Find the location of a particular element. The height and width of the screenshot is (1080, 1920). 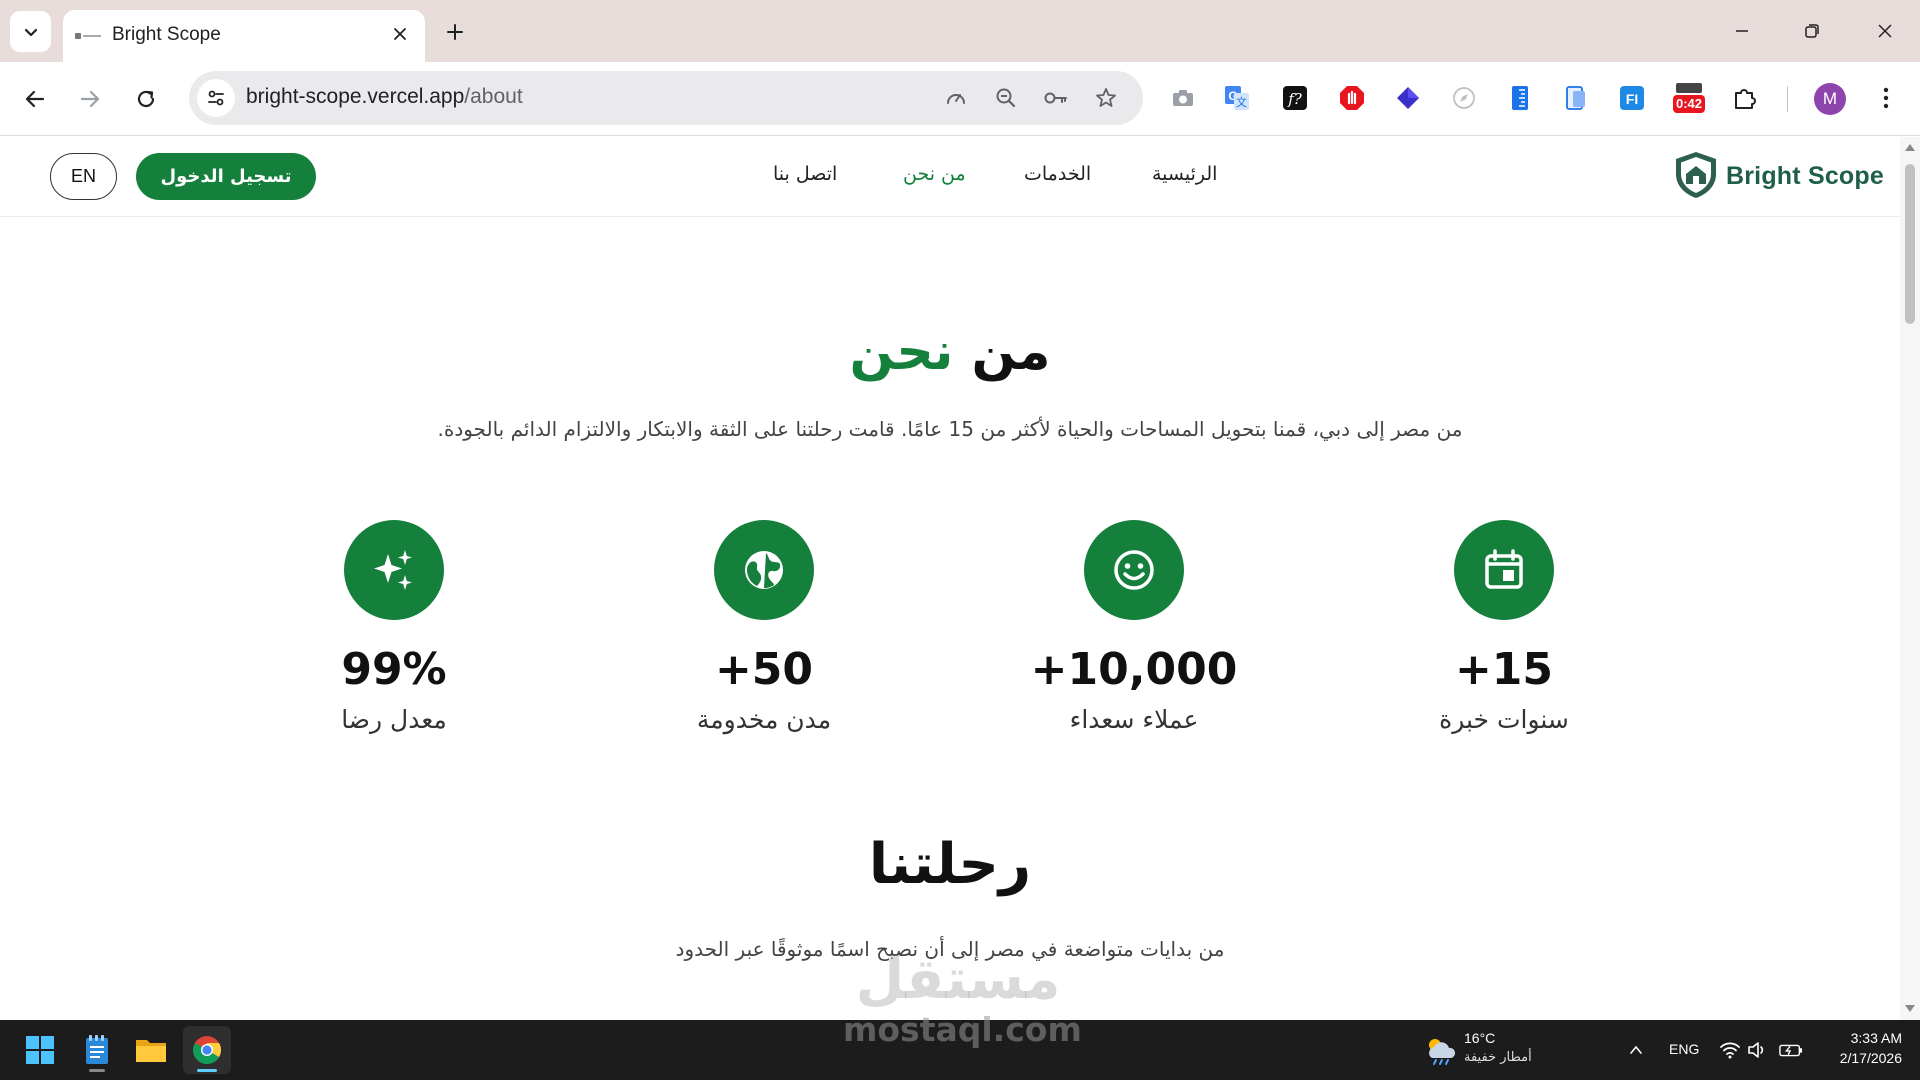

notepad-app is located at coordinates (97, 1050).